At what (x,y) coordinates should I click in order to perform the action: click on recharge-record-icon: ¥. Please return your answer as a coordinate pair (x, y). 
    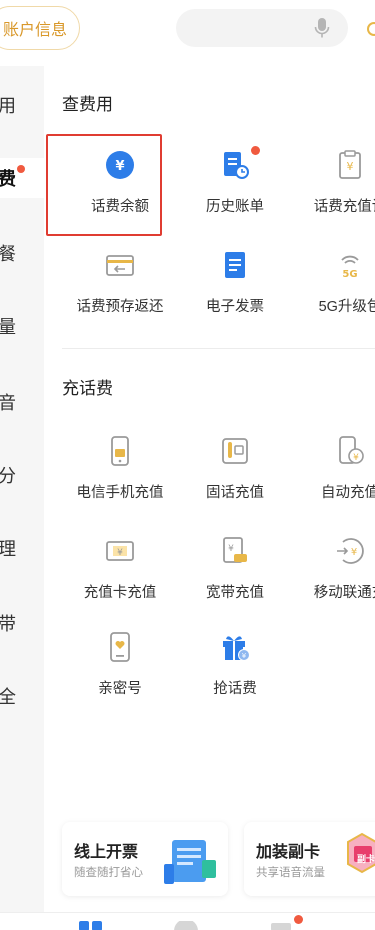
    Looking at the image, I should click on (350, 164).